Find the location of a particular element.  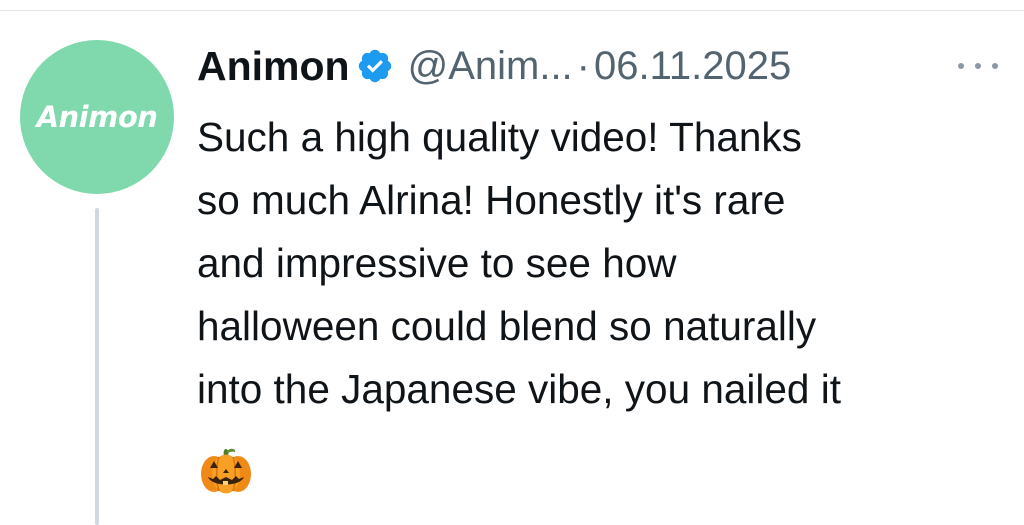

avatar: Animon is located at coordinates (97, 117).